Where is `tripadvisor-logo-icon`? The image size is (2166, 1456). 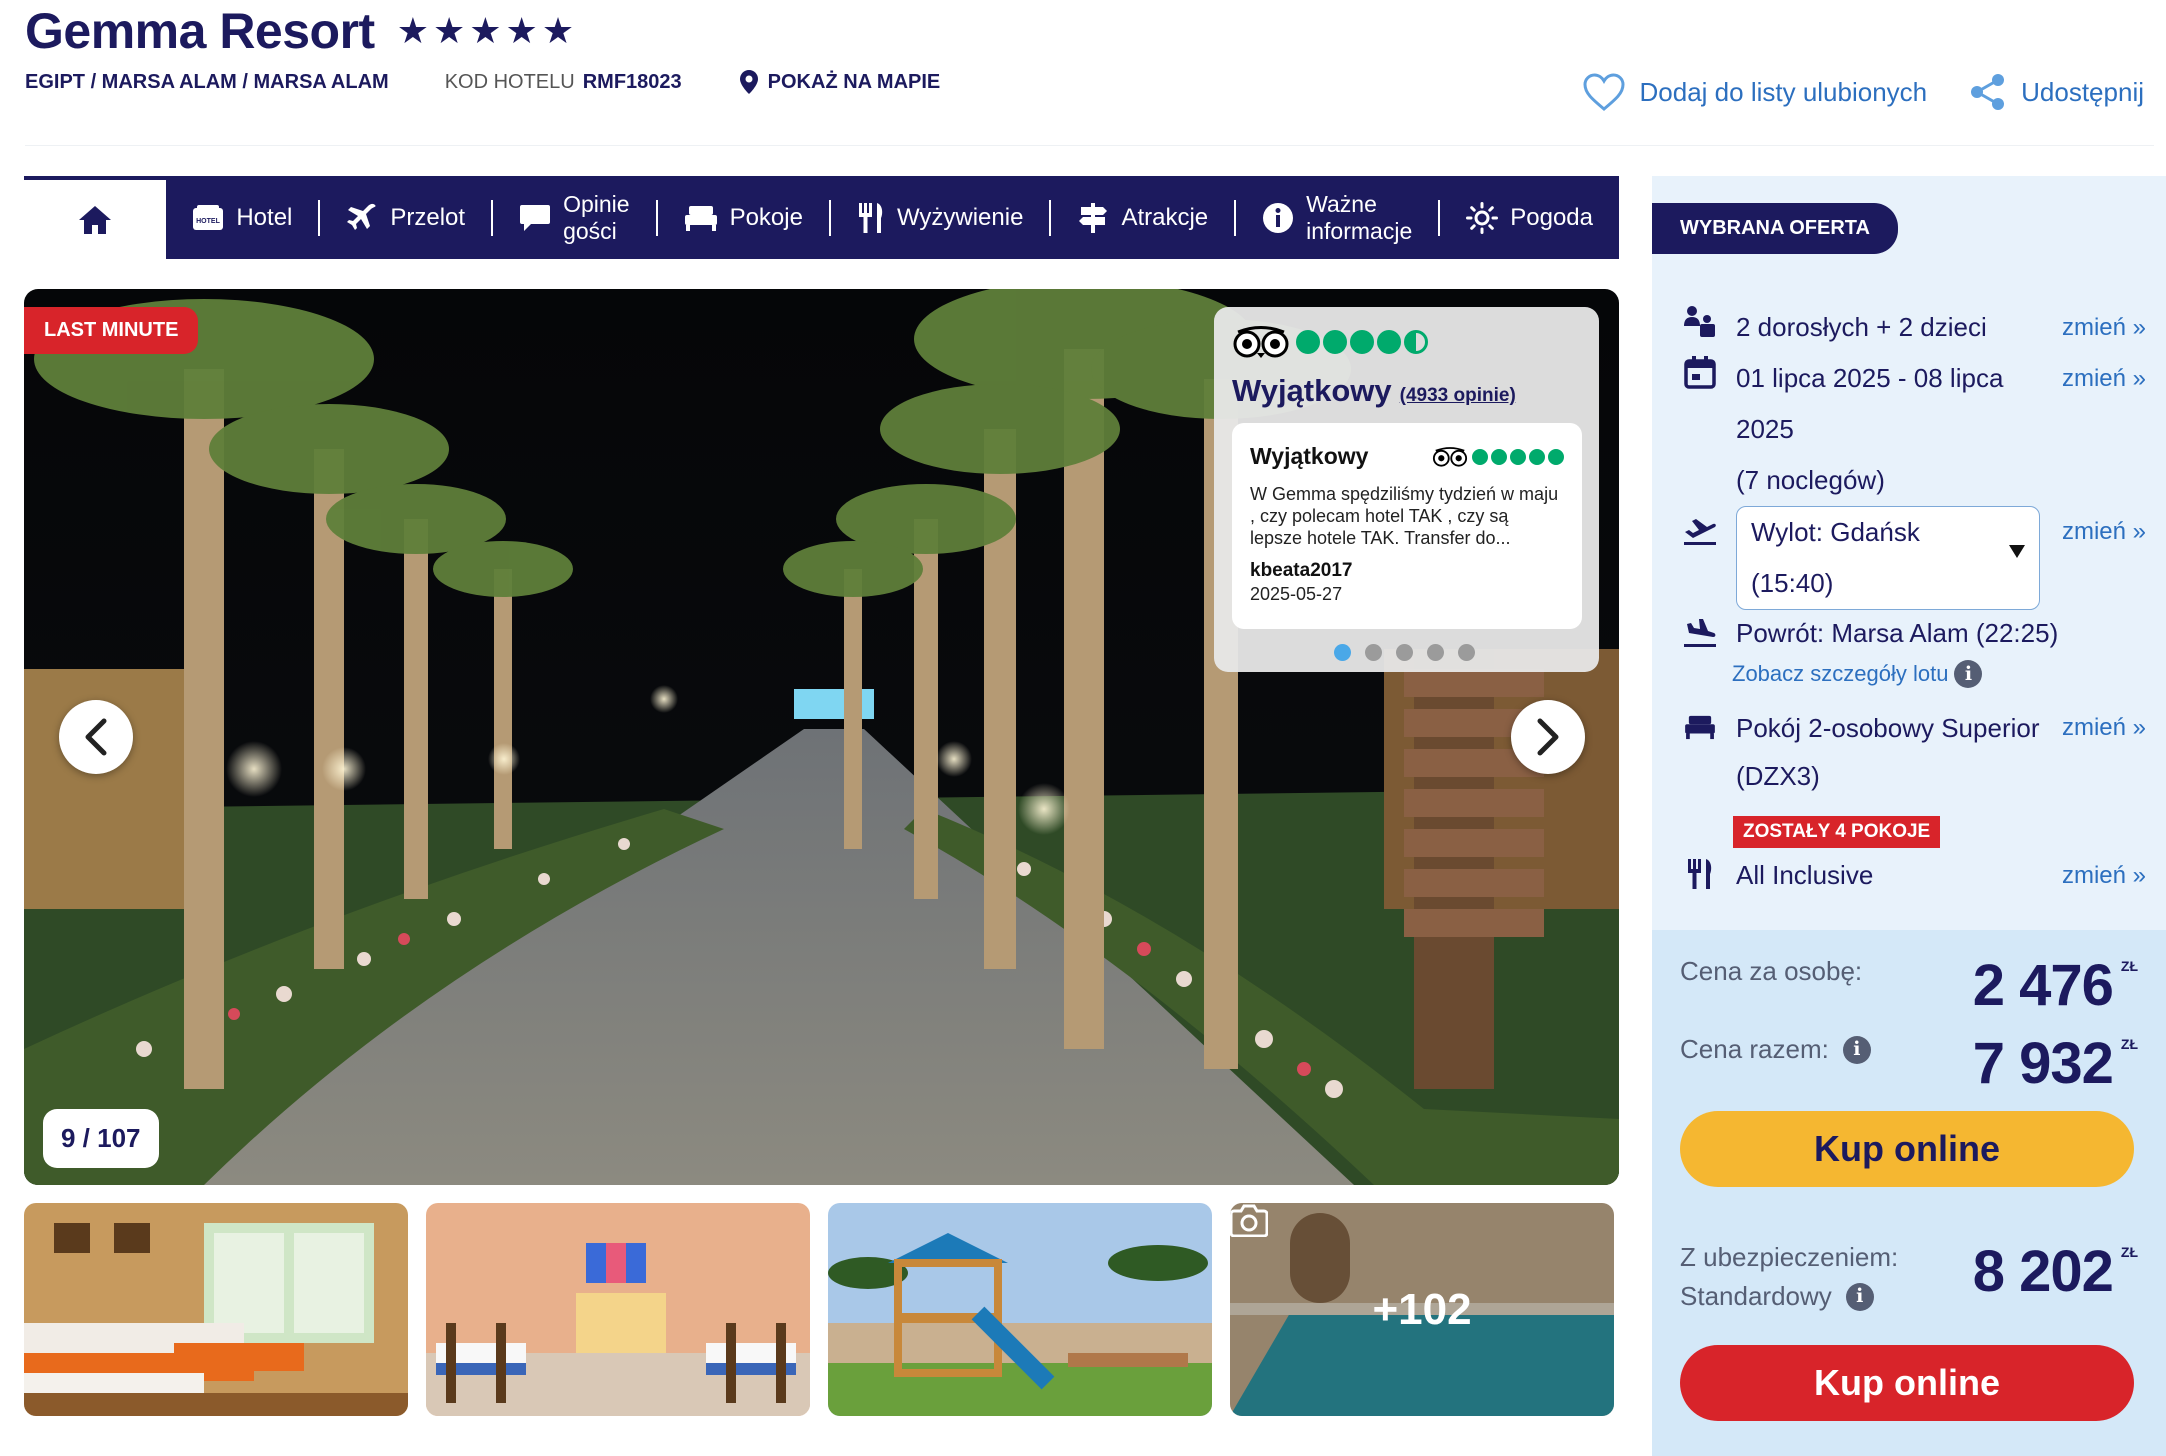
tripadvisor-logo-icon is located at coordinates (1261, 342).